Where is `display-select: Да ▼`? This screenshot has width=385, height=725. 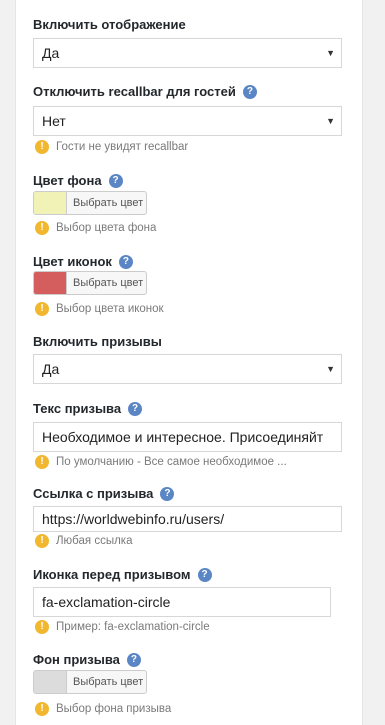
display-select: Да ▼ is located at coordinates (187, 53).